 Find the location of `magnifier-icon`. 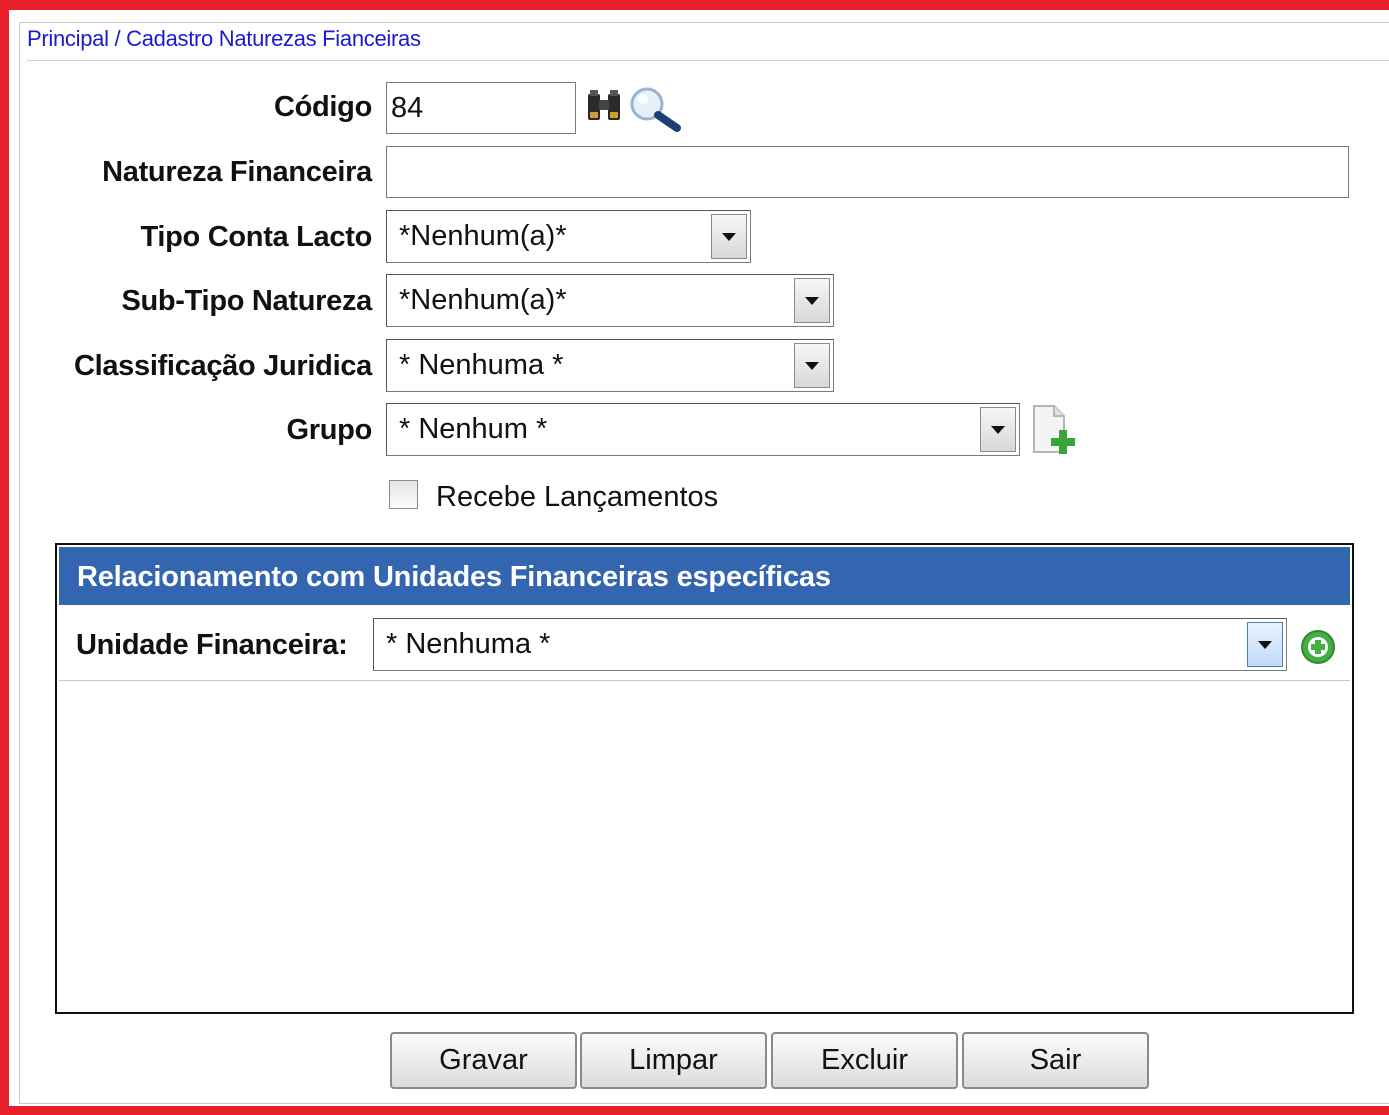

magnifier-icon is located at coordinates (656, 110).